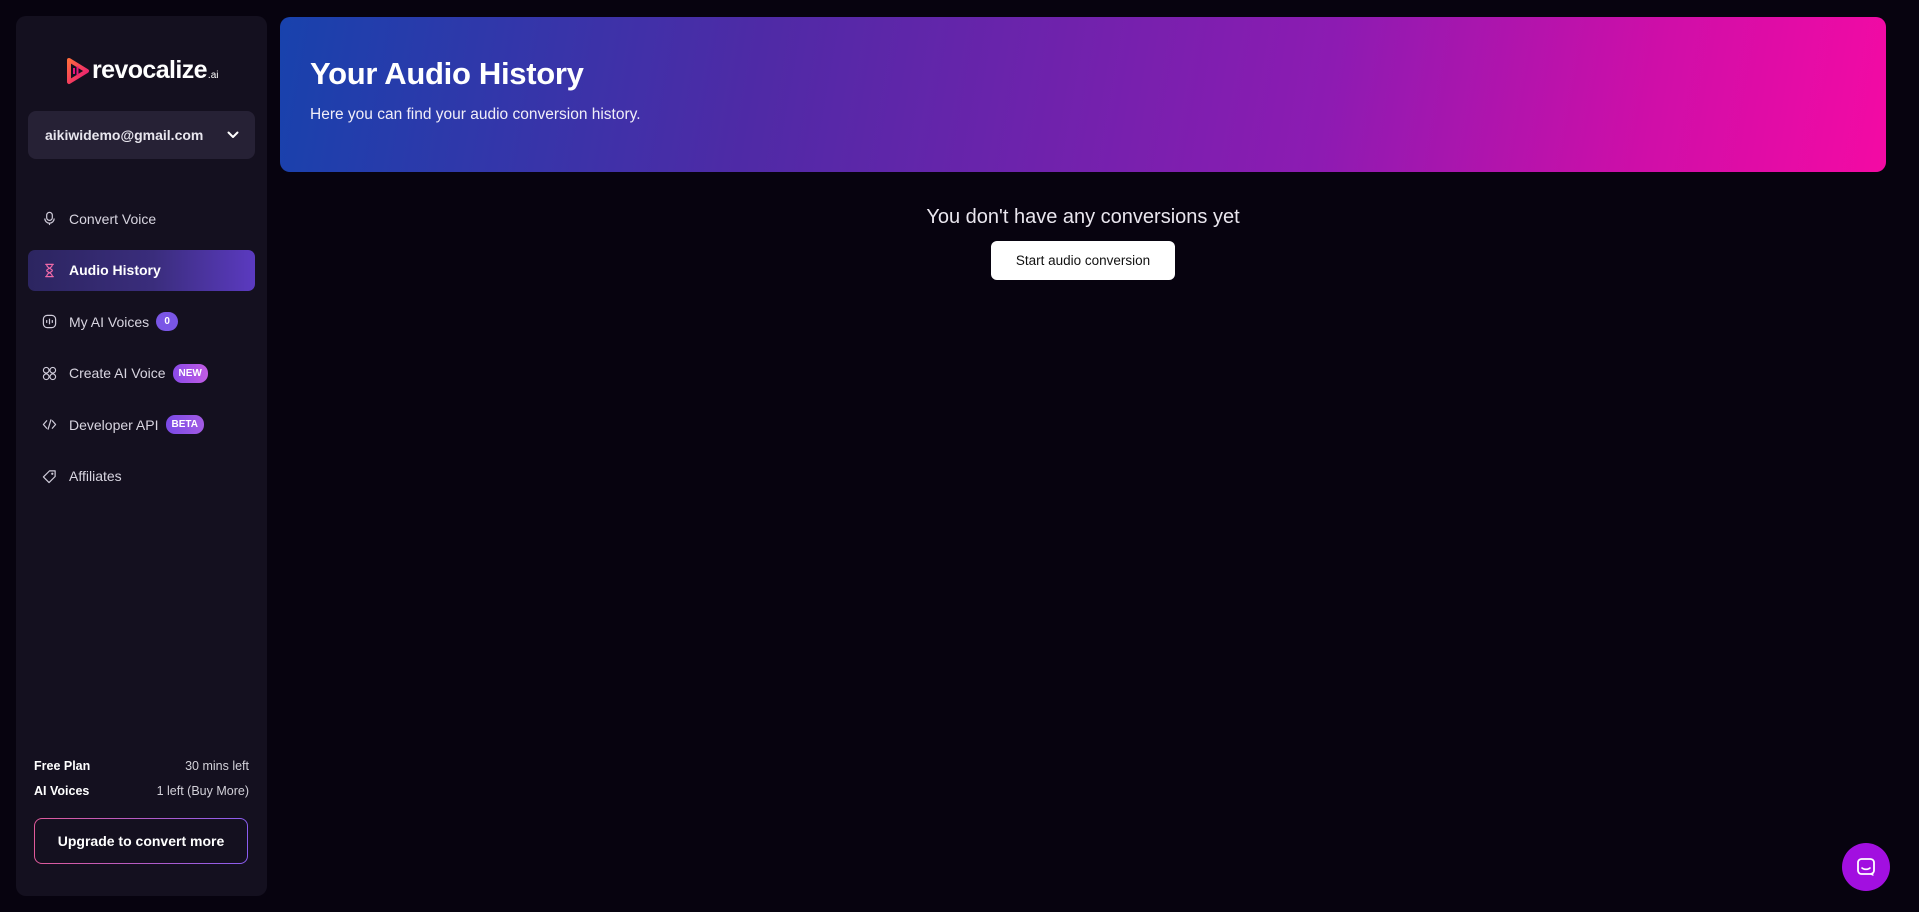  Describe the element at coordinates (115, 270) in the screenshot. I see `sidebar-item-label: Audio History` at that location.